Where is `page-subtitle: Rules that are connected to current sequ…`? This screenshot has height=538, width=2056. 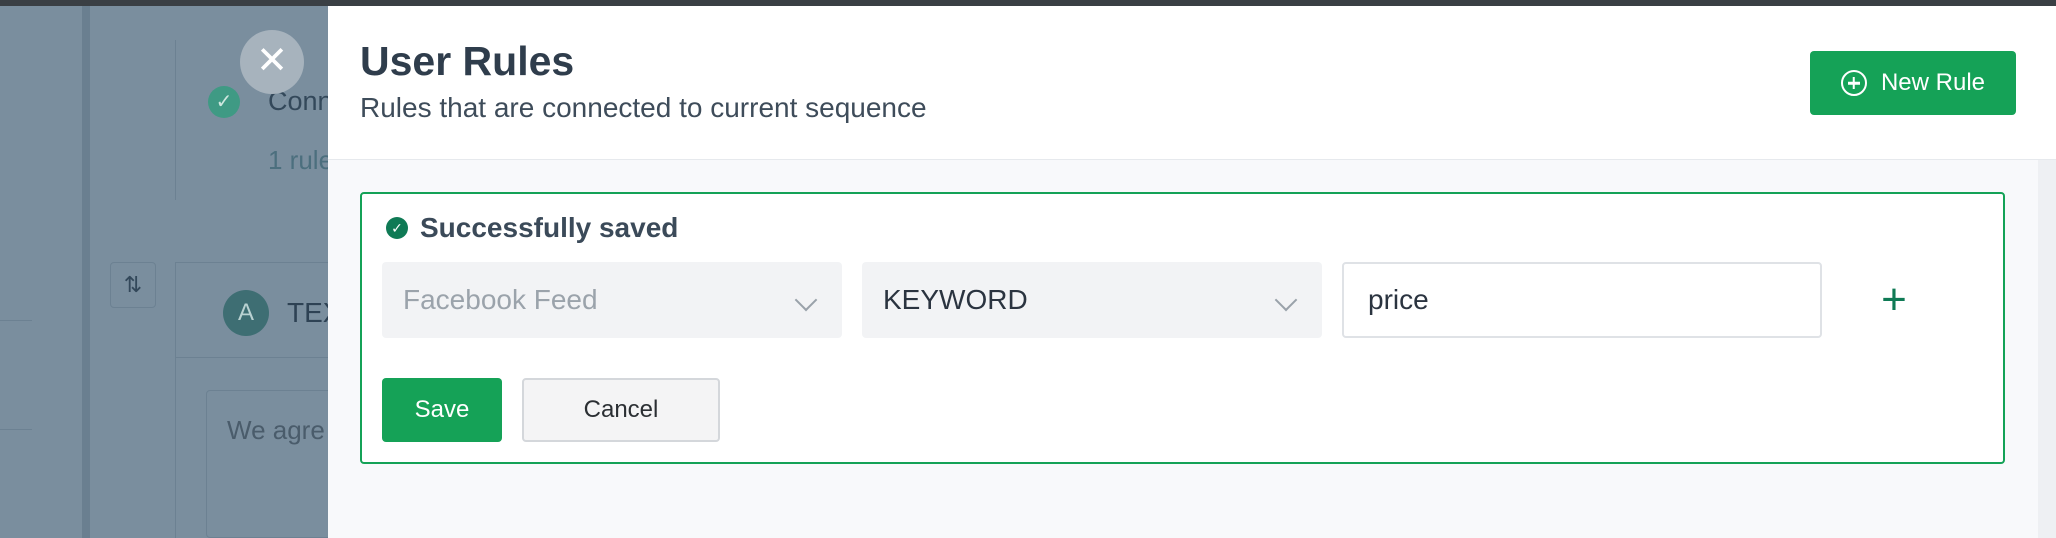
page-subtitle: Rules that are connected to current sequ… is located at coordinates (643, 107).